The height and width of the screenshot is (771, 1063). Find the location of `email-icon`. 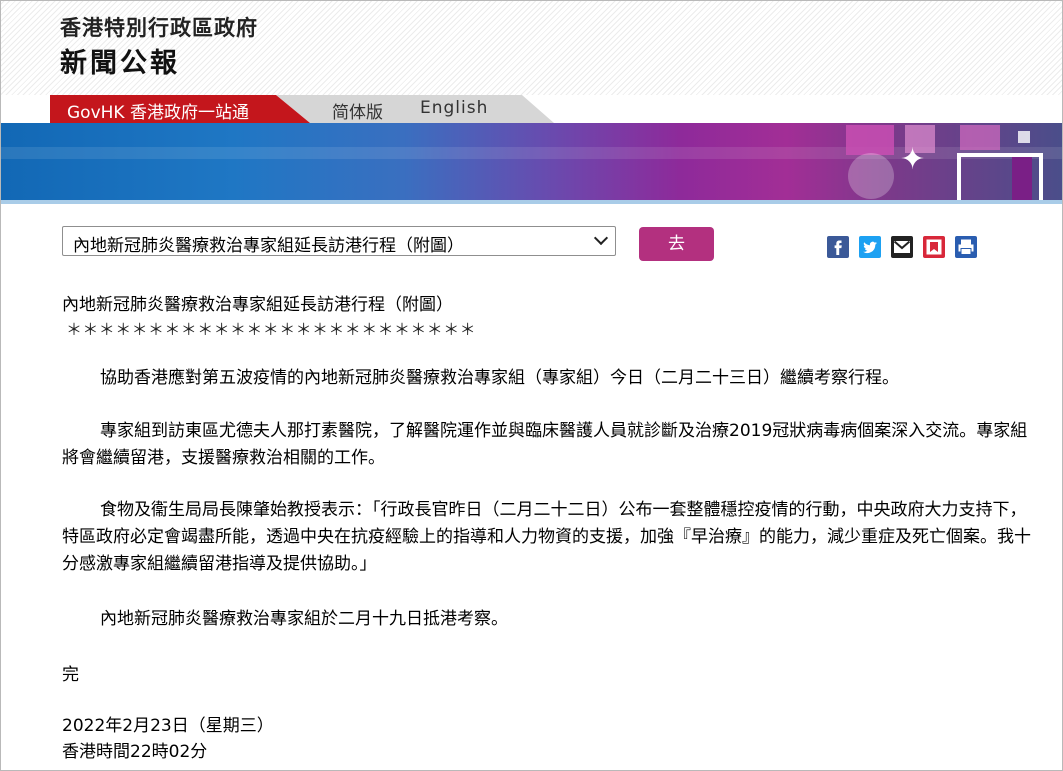

email-icon is located at coordinates (902, 247).